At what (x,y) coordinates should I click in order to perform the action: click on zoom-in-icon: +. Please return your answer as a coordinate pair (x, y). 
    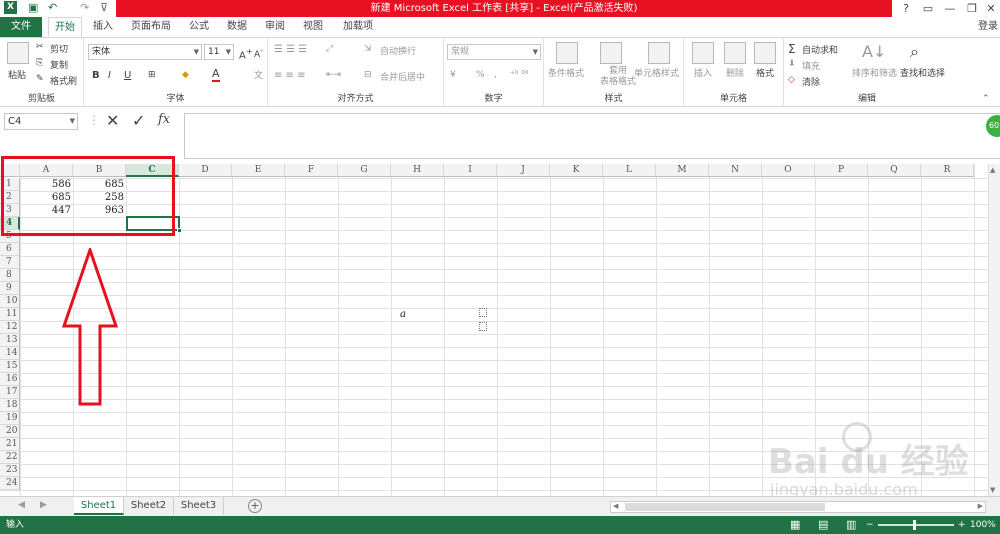
    Looking at the image, I should click on (962, 525).